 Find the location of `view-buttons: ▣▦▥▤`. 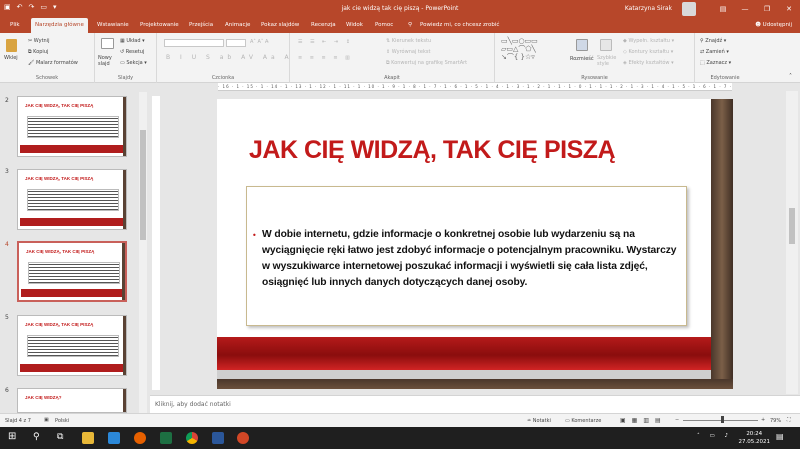

view-buttons: ▣▦▥▤ is located at coordinates (643, 420).